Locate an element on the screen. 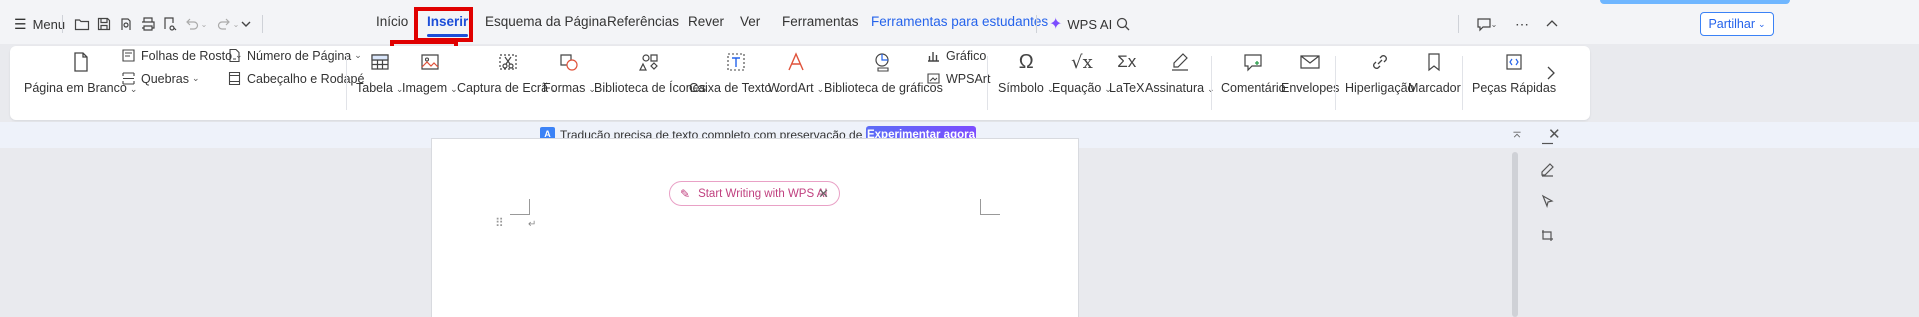 This screenshot has height=317, width=1919. chart-button: Gráfico is located at coordinates (956, 55).